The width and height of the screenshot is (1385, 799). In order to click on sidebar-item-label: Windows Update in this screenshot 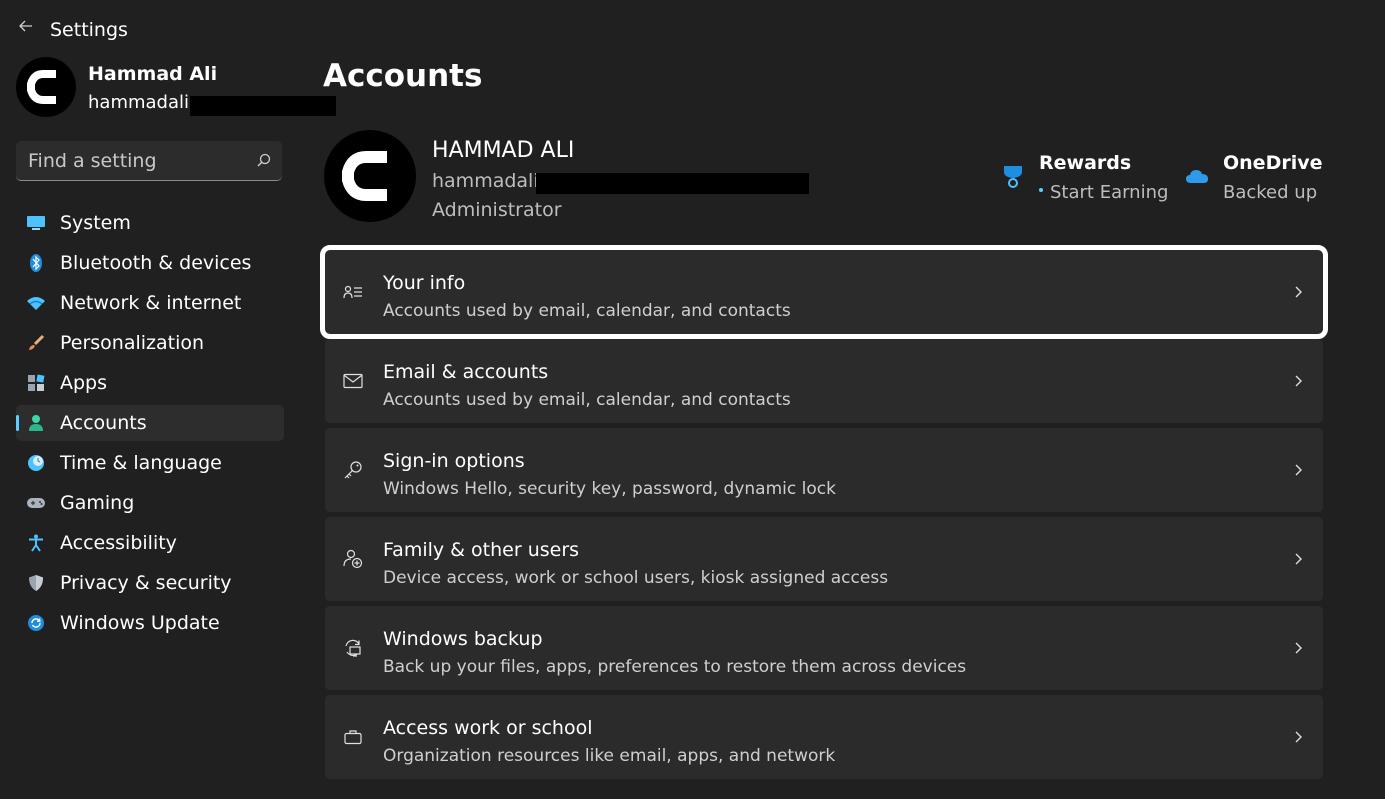, I will do `click(140, 623)`.